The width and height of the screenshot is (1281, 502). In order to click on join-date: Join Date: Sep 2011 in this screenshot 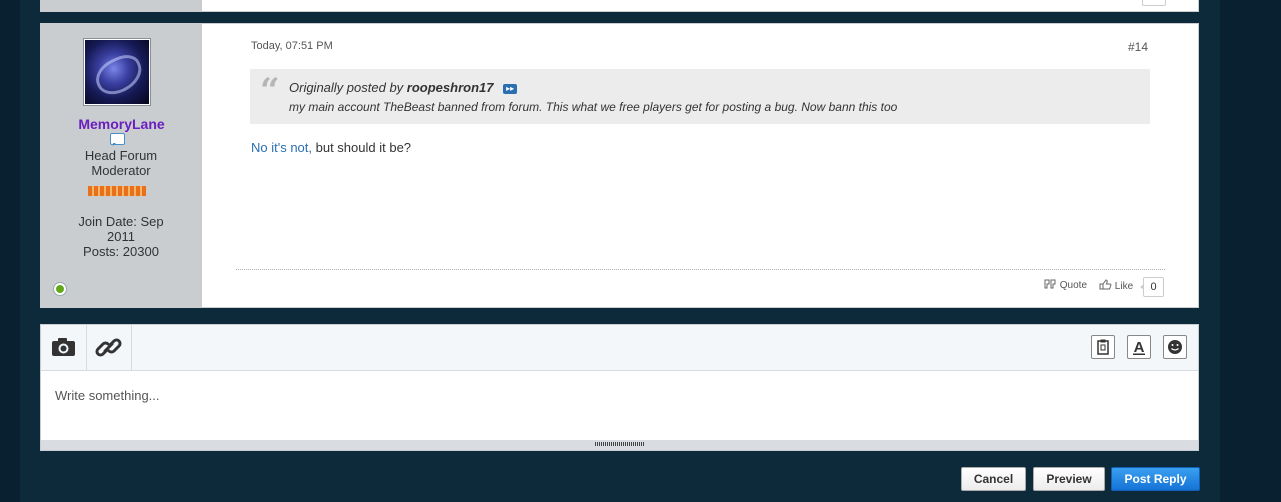, I will do `click(121, 229)`.